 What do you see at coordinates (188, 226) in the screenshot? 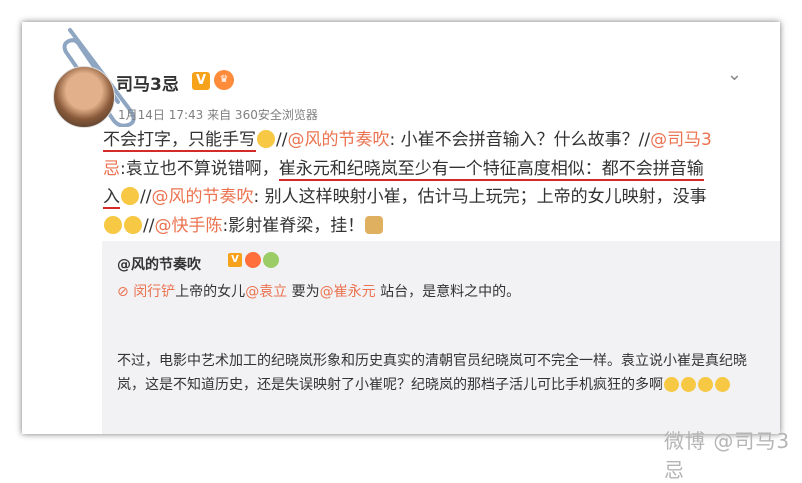
I see `mention-link: @快手陈` at bounding box center [188, 226].